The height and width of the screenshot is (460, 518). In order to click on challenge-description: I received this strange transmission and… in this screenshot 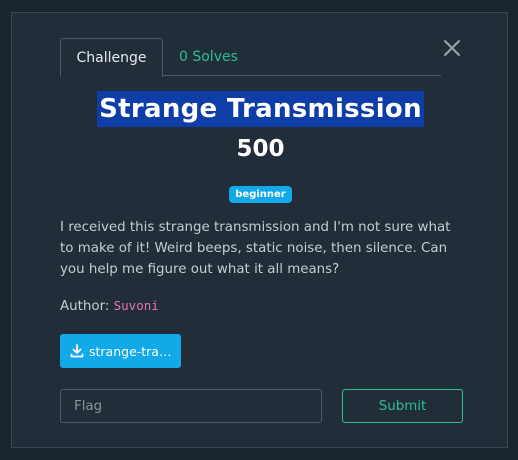, I will do `click(255, 248)`.